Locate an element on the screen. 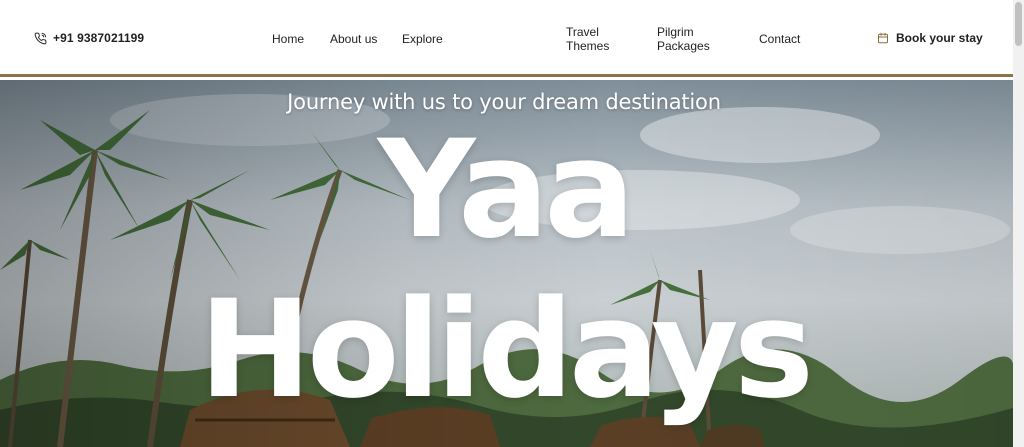 Image resolution: width=1024 pixels, height=447 pixels. scrollbar-thumb is located at coordinates (1018, 24).